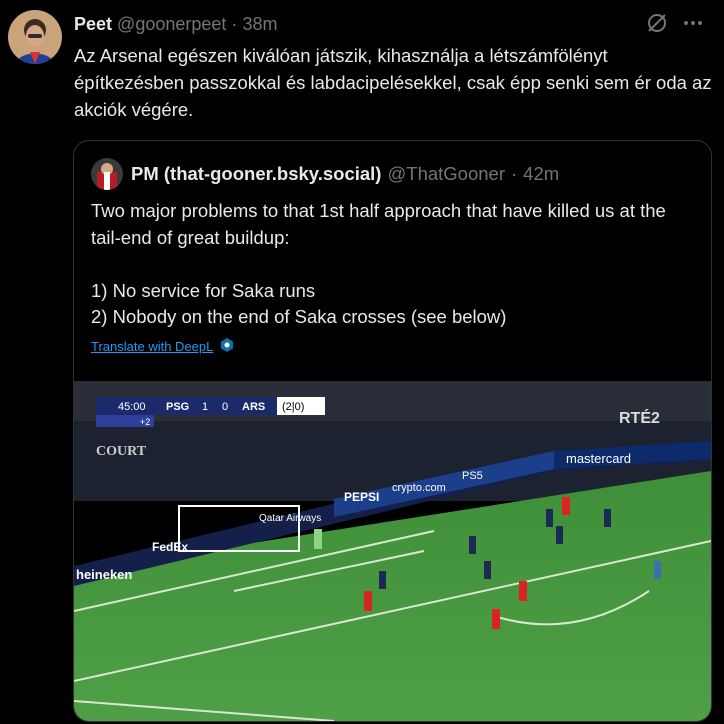 Image resolution: width=724 pixels, height=724 pixels. What do you see at coordinates (177, 407) in the screenshot?
I see `home-team: PSG` at bounding box center [177, 407].